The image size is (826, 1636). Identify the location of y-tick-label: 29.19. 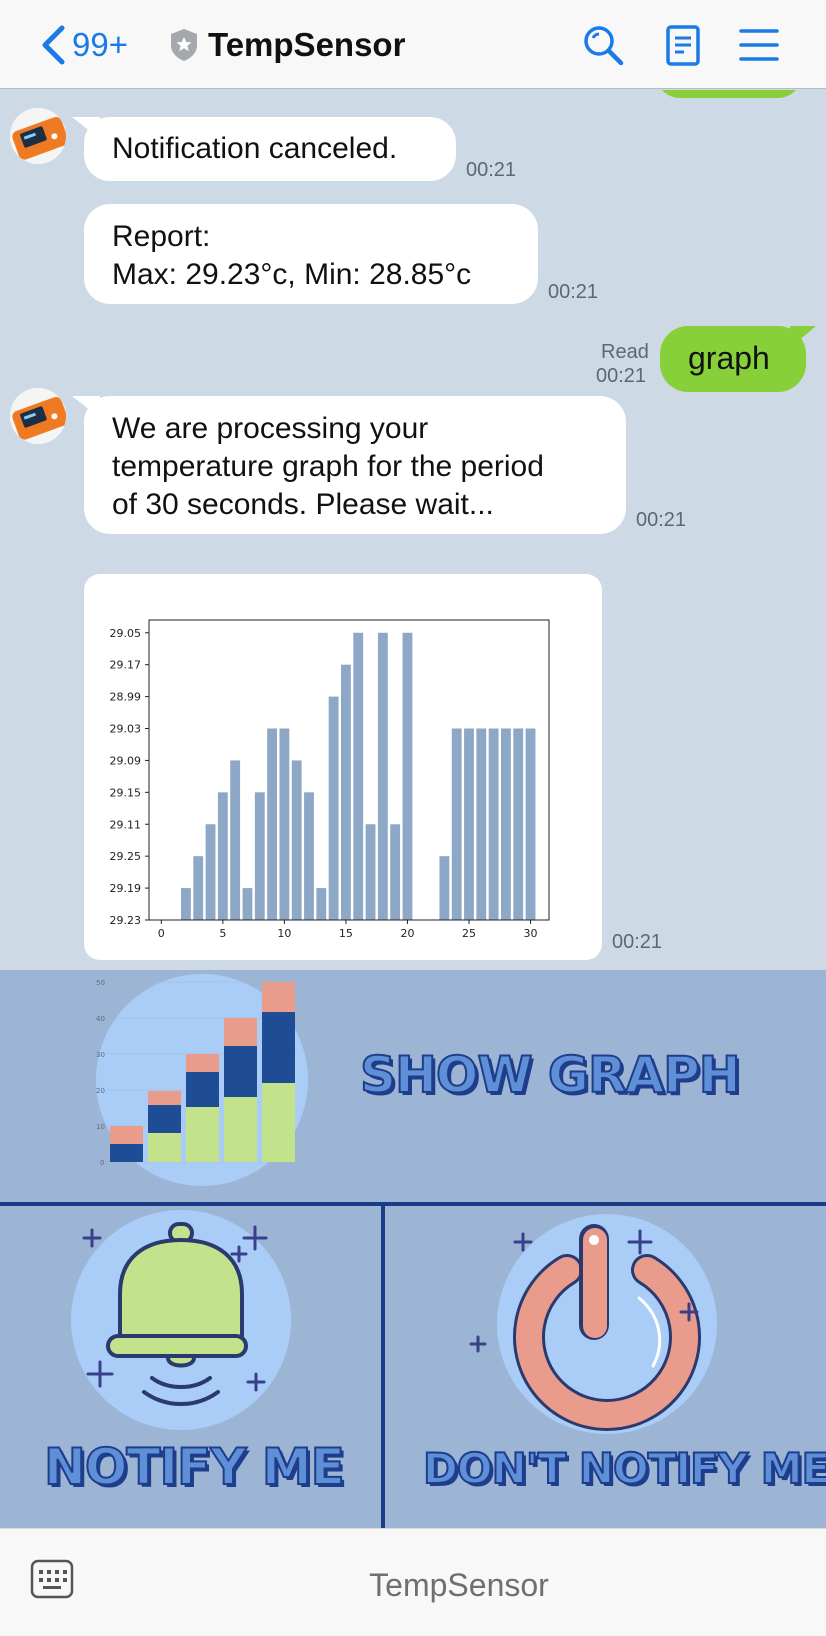
(126, 888).